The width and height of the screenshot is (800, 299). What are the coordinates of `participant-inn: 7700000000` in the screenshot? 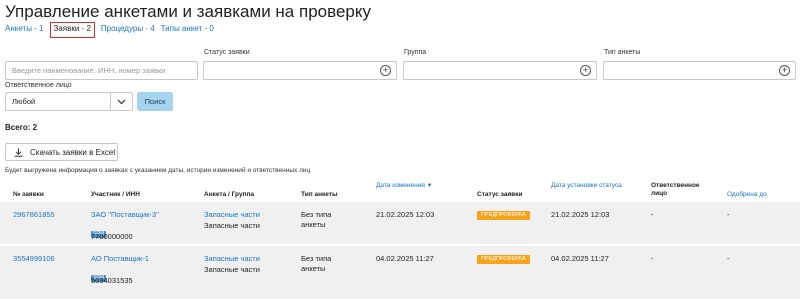 It's located at (112, 236).